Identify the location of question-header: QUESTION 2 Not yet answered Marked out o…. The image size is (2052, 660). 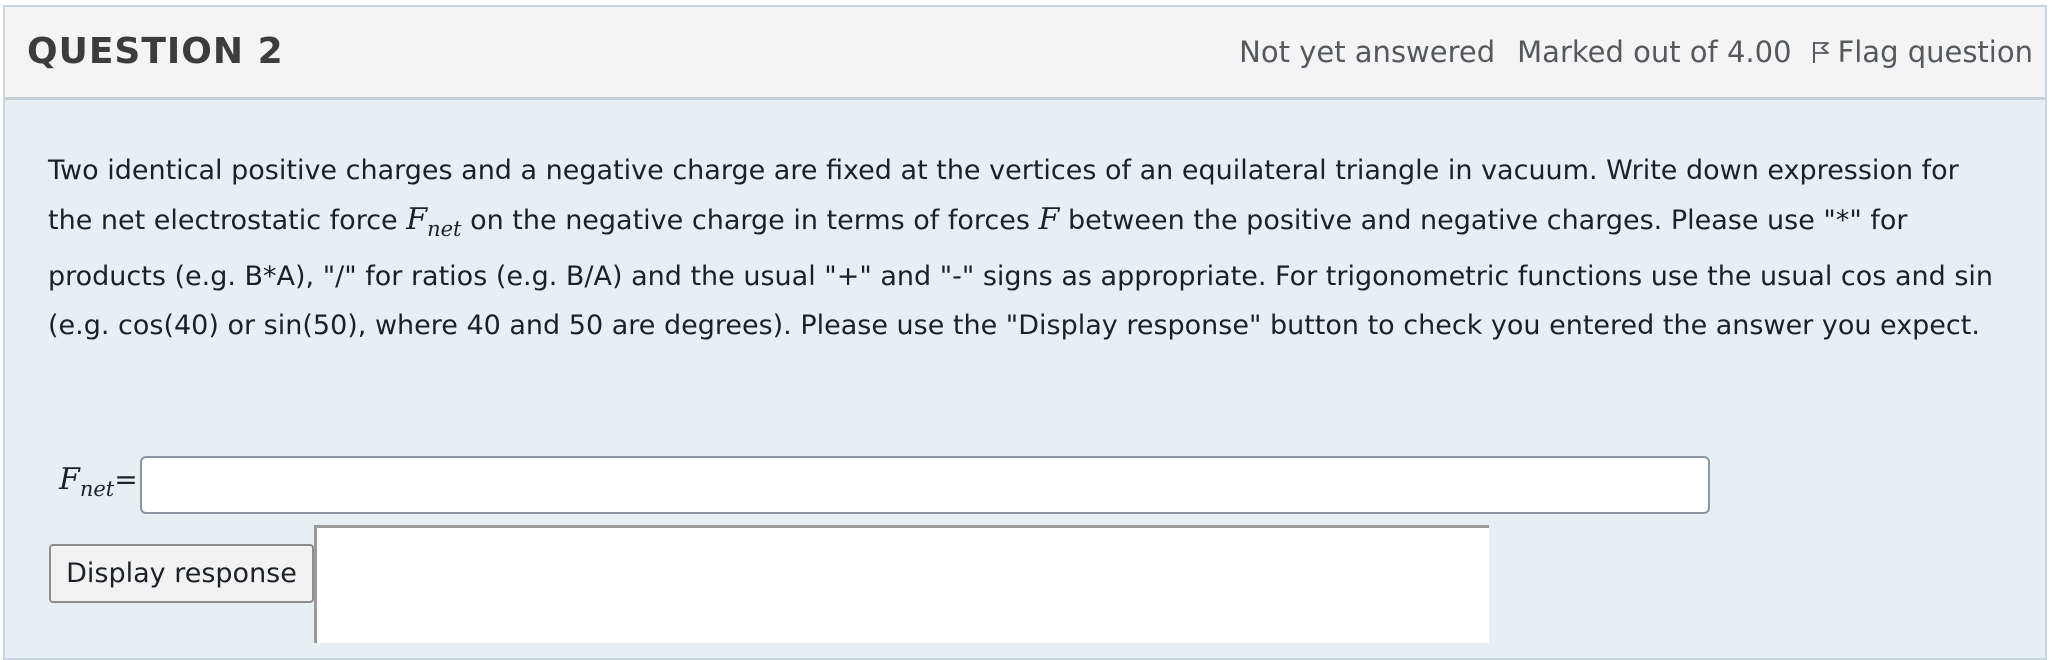
(1025, 53).